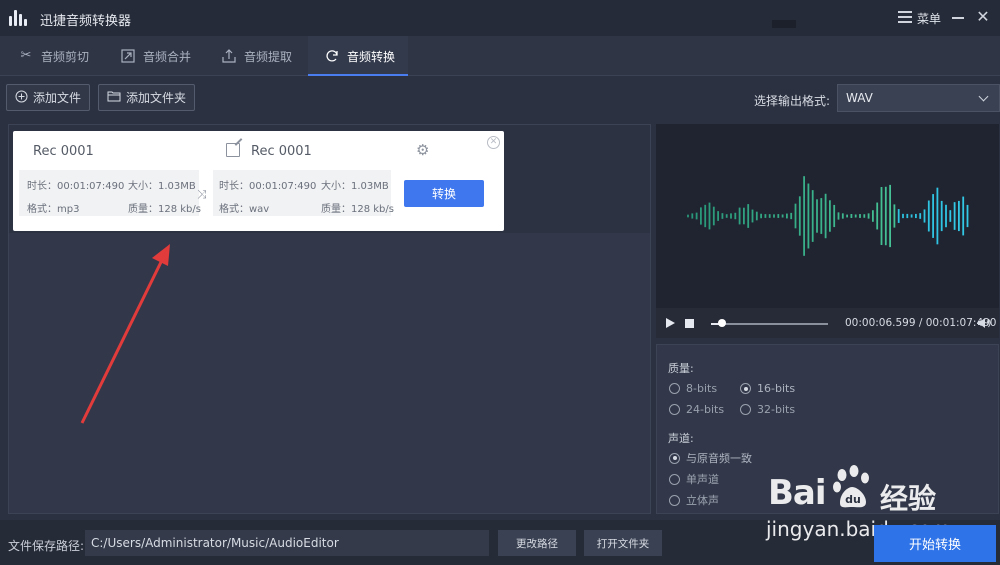  I want to click on radio-label: 32-bits, so click(776, 409).